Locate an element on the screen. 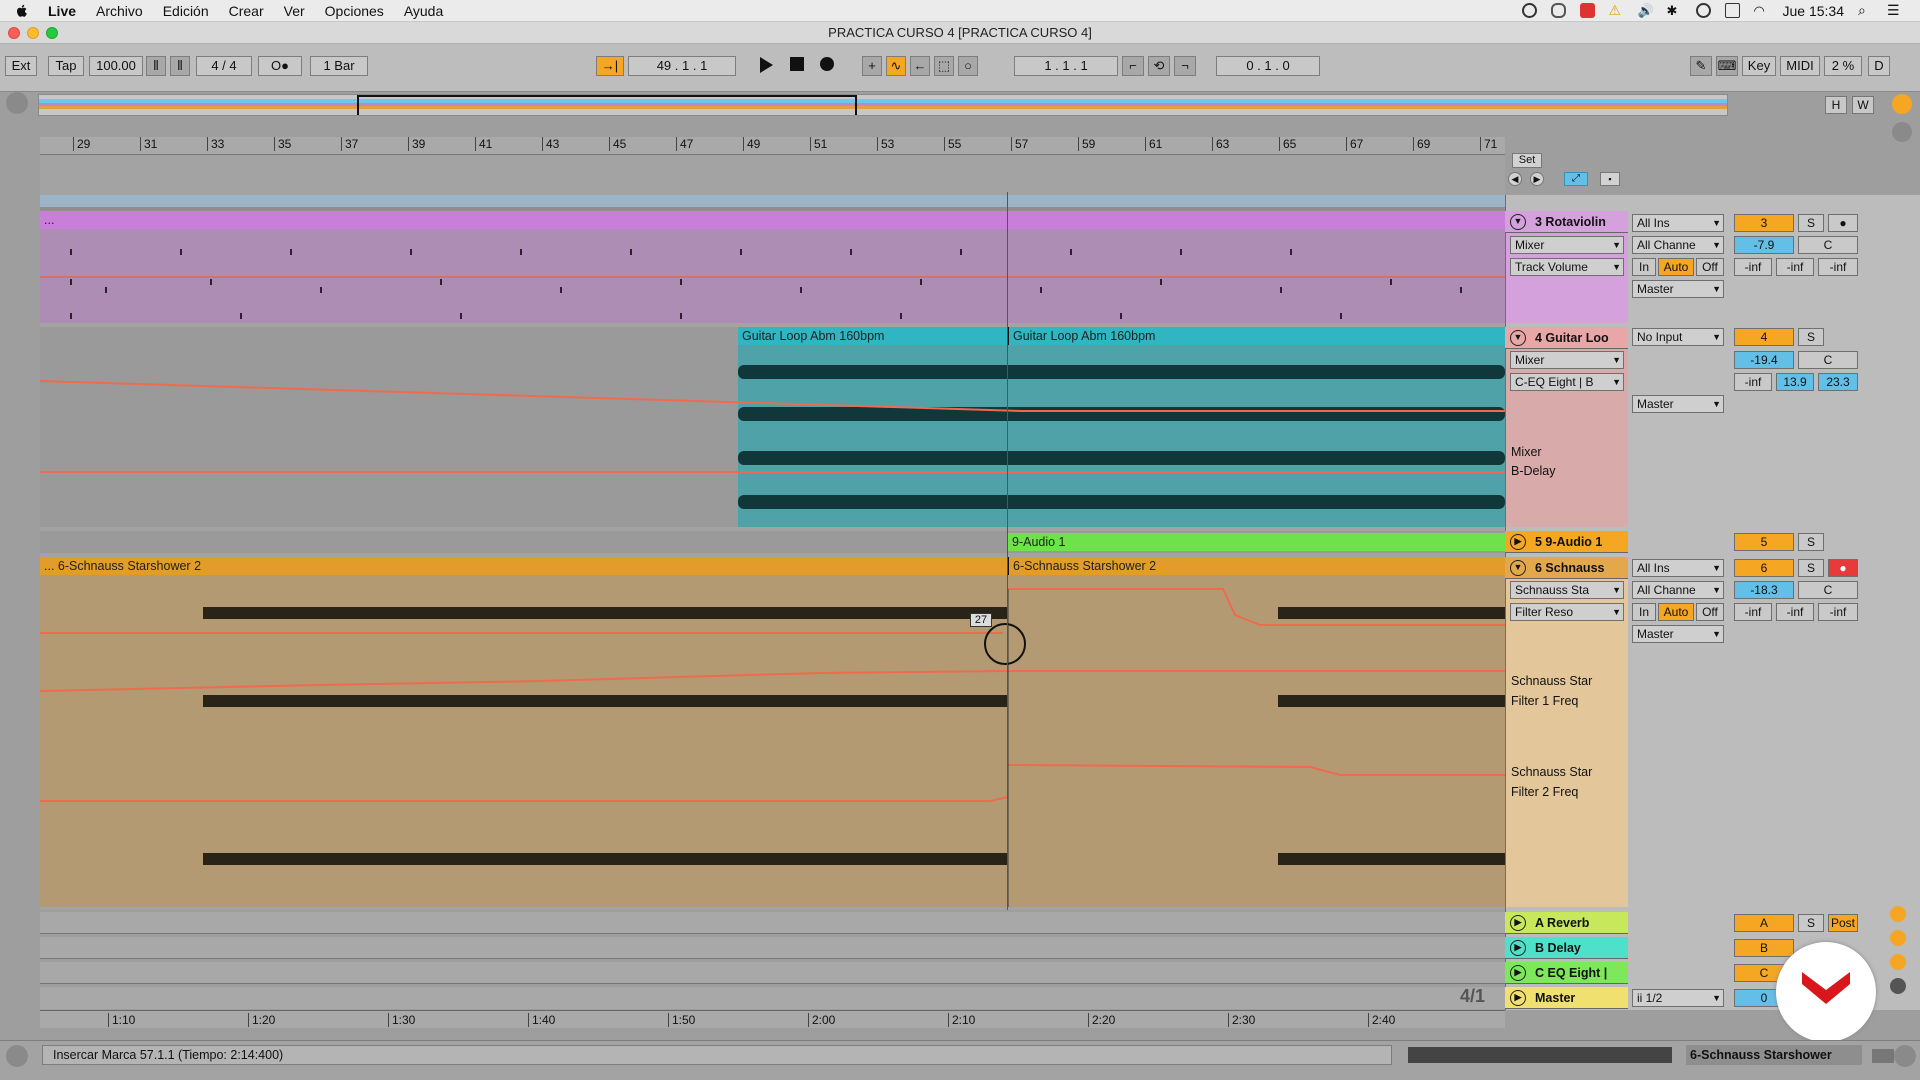  automation-arm-icon: ∿ is located at coordinates (896, 66).